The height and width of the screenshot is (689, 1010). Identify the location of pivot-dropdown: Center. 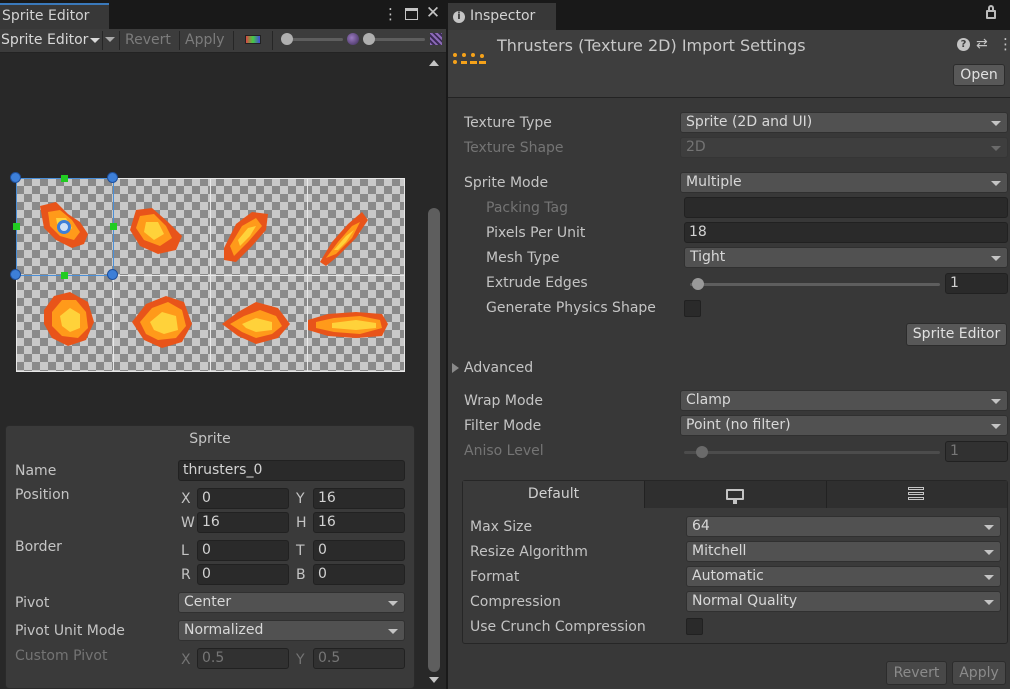
(291, 602).